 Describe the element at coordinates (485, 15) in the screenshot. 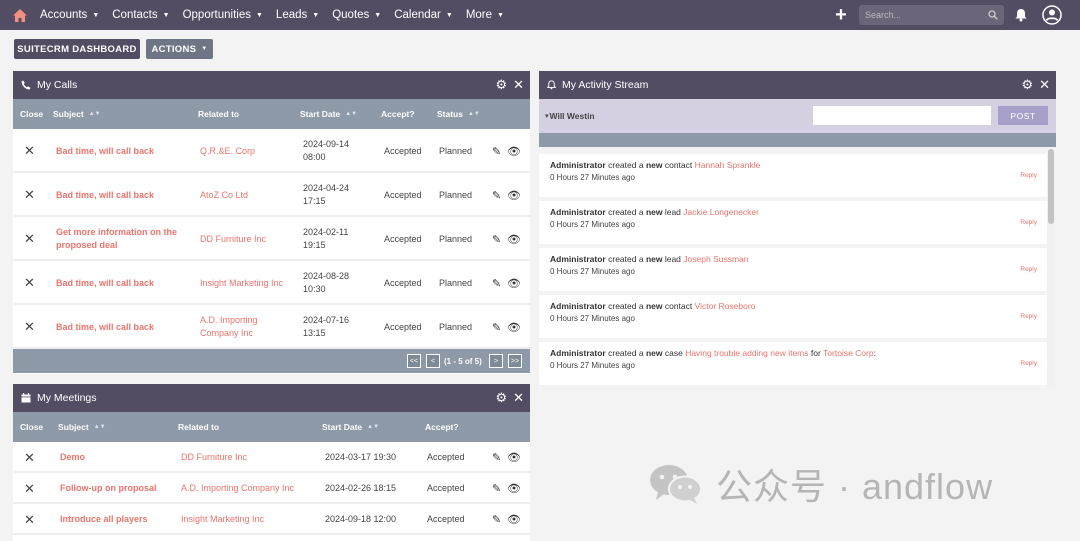

I see `nav-more: More ▼` at that location.